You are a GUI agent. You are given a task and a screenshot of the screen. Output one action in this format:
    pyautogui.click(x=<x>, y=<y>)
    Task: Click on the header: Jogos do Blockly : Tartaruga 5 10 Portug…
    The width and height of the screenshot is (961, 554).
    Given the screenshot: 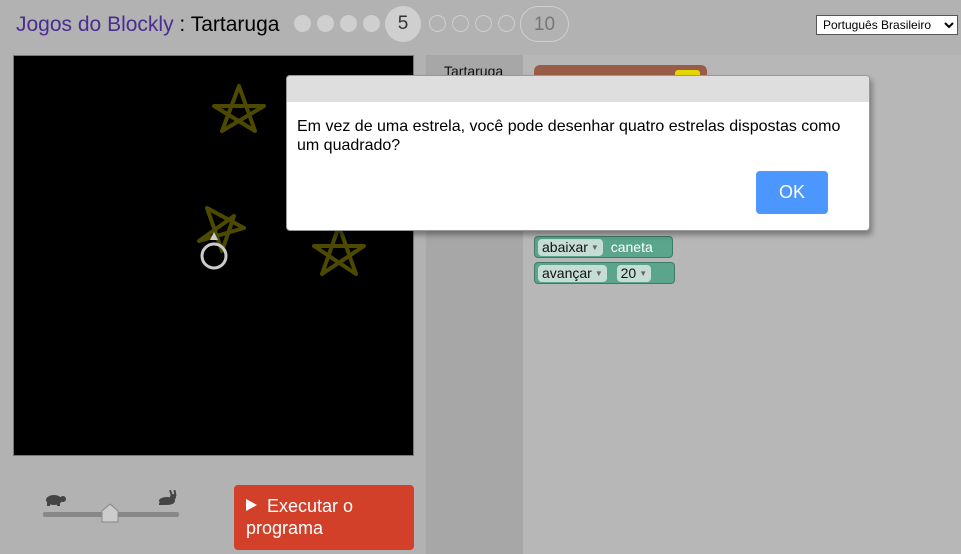 What is the action you would take?
    pyautogui.click(x=480, y=24)
    